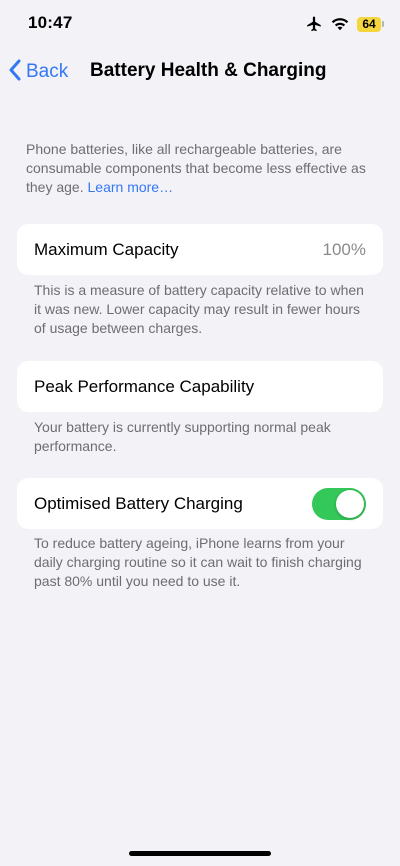 This screenshot has width=400, height=866. Describe the element at coordinates (344, 249) in the screenshot. I see `maximum-capacity-value: 100%` at that location.